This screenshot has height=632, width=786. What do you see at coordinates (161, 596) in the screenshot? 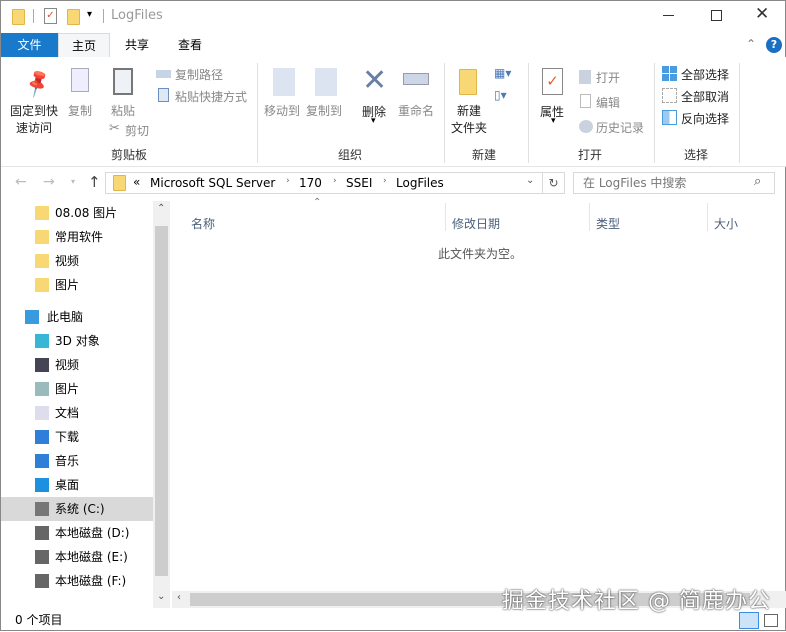
I see `scroll-down-icon: ⌄` at bounding box center [161, 596].